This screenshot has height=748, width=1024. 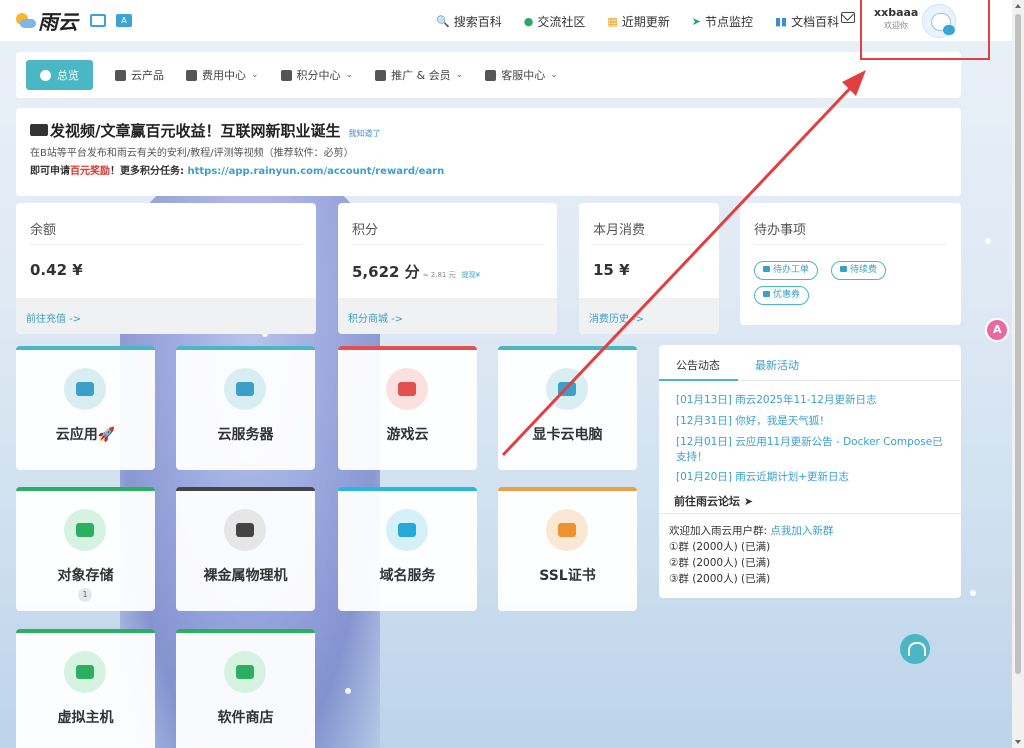 I want to click on monthly-spend-card: 本月消费 15 ¥ 消费历史 ->, so click(x=649, y=268).